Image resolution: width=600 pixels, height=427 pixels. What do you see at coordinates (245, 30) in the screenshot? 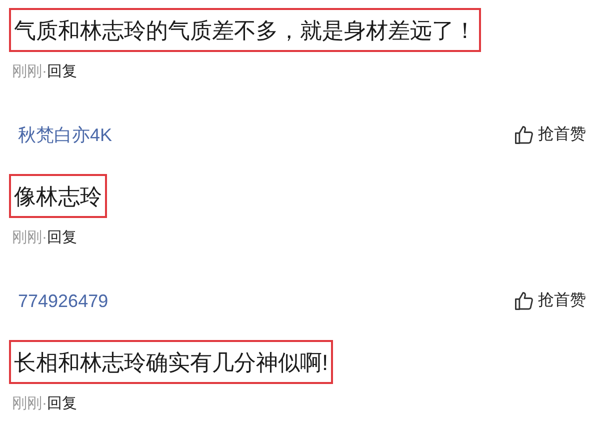
I see `comment-text: 气质和林志玲的气质差不多，就是身材差远了！` at bounding box center [245, 30].